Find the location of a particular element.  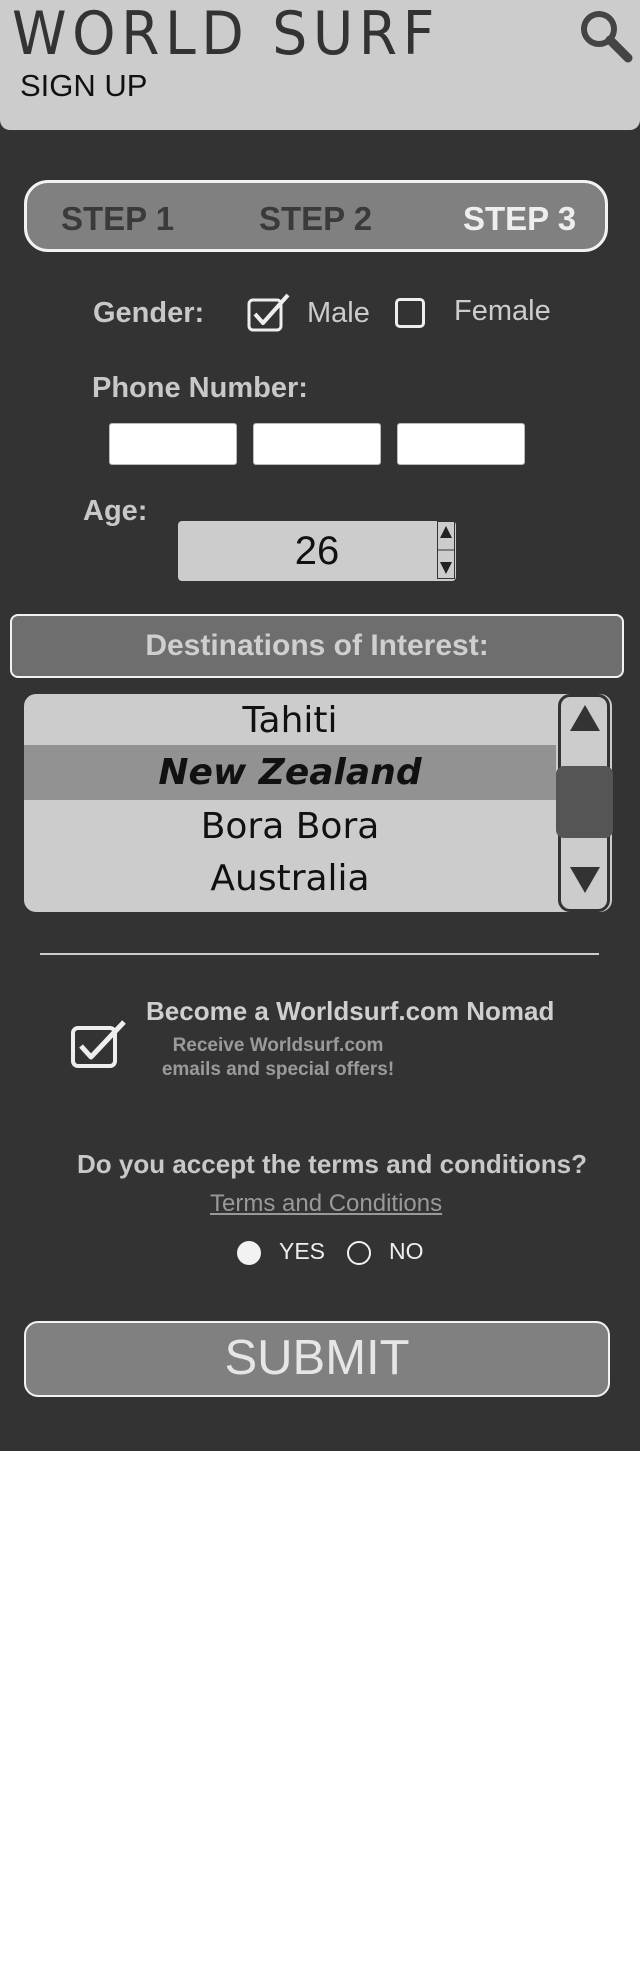

age-label: Age: is located at coordinates (115, 511).